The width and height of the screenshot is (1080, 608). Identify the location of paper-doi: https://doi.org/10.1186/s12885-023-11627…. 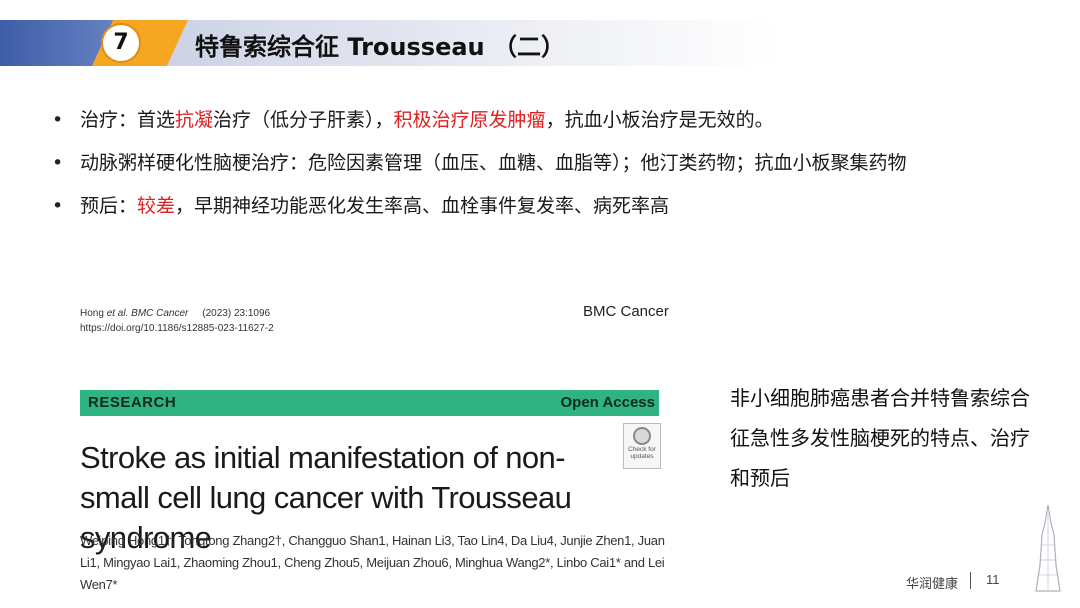
(177, 328).